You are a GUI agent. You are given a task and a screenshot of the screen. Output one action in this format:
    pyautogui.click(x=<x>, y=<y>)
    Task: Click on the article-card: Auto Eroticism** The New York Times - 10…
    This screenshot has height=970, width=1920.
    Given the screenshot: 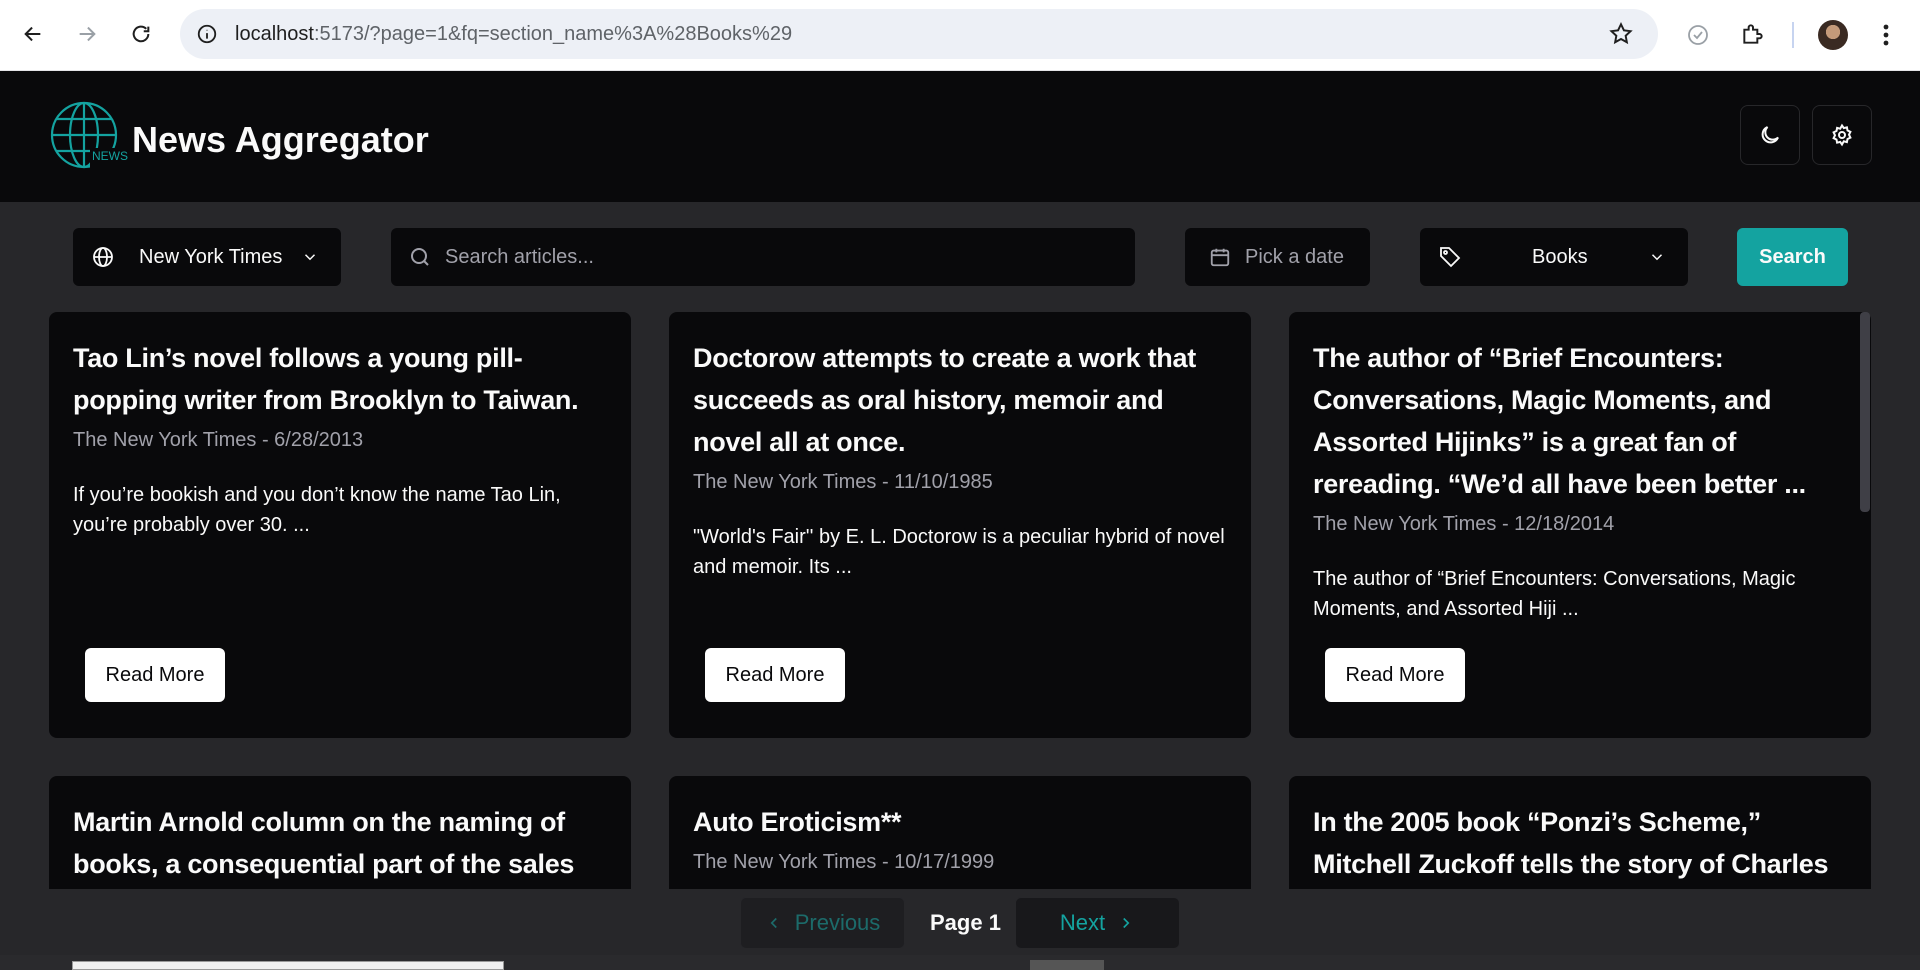 What is the action you would take?
    pyautogui.click(x=960, y=832)
    